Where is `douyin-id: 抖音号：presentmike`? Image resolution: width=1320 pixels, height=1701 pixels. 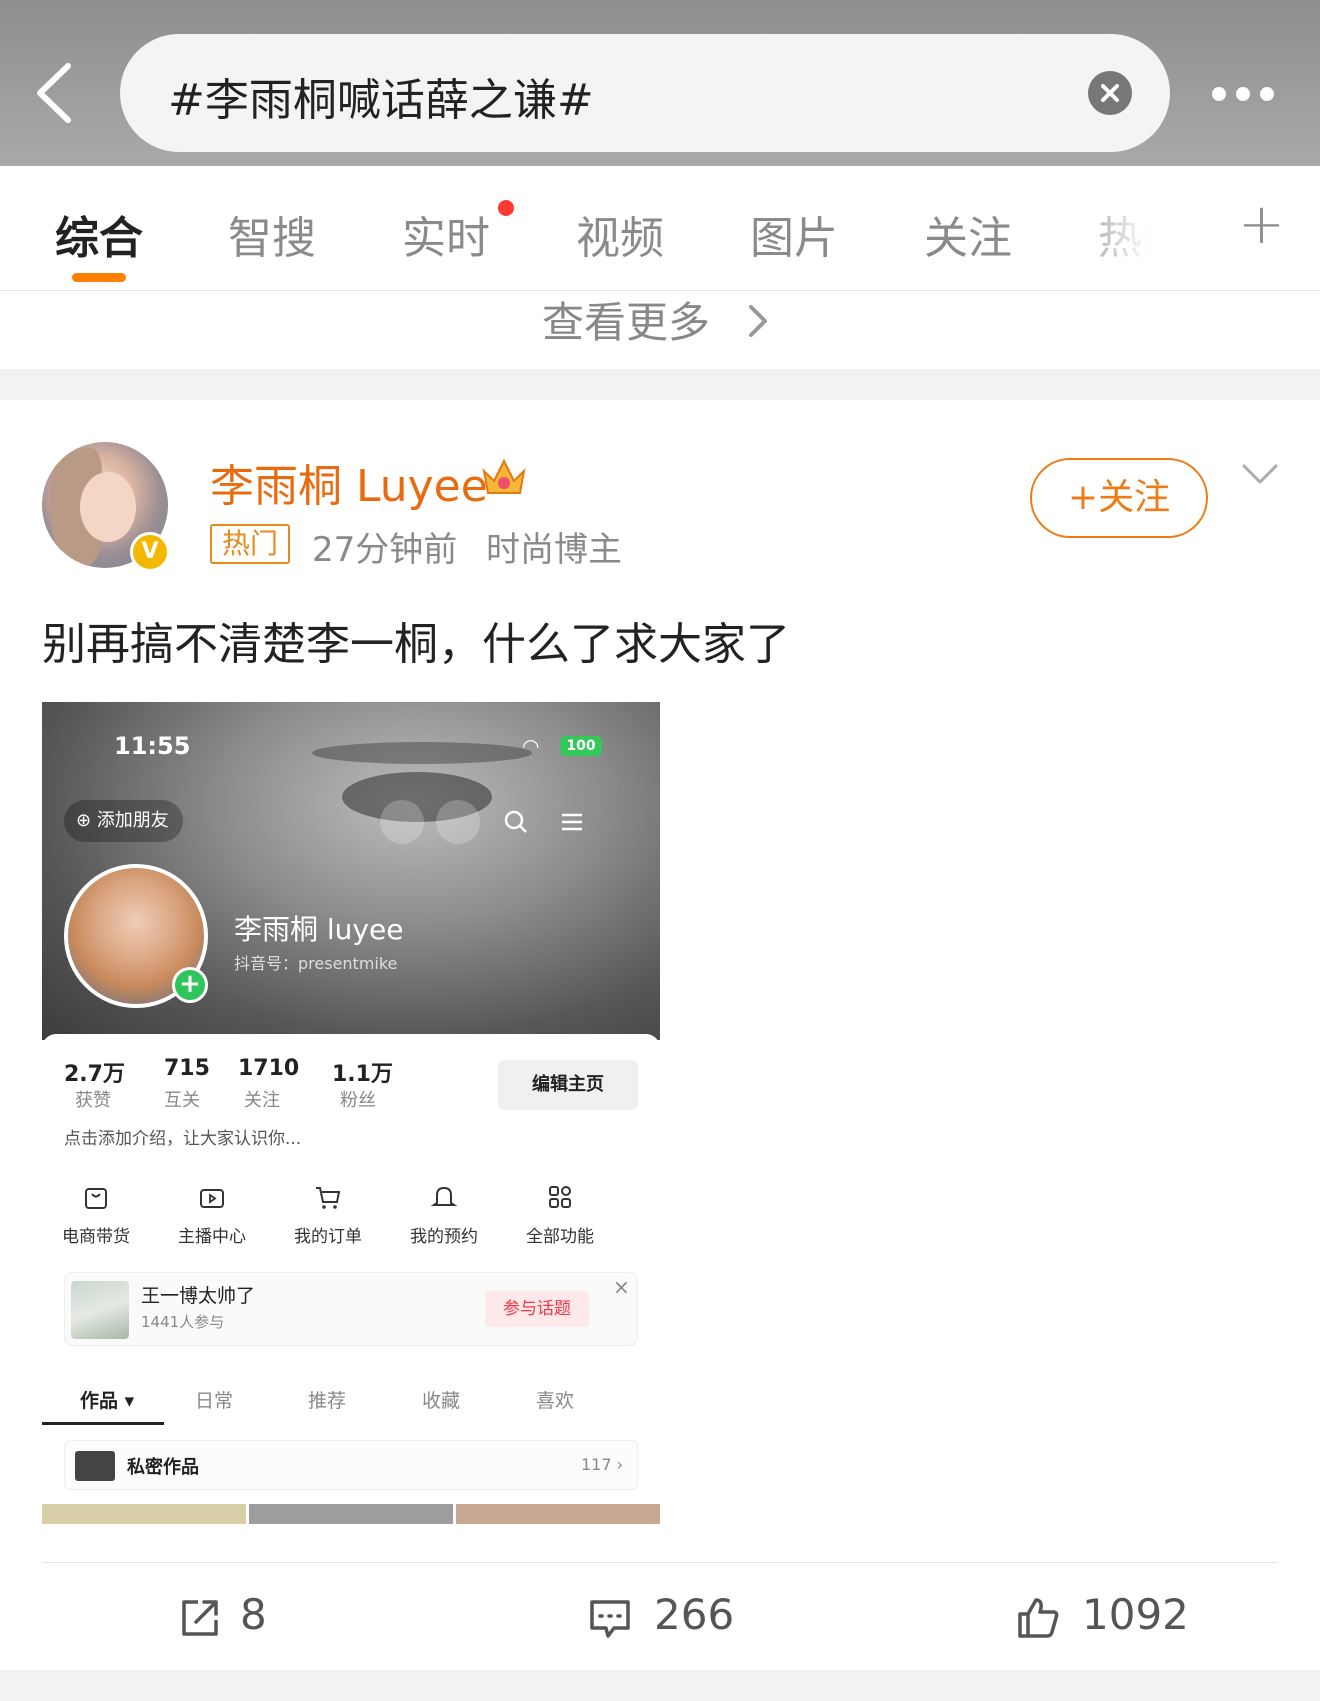
douyin-id: 抖音号：presentmike is located at coordinates (316, 963).